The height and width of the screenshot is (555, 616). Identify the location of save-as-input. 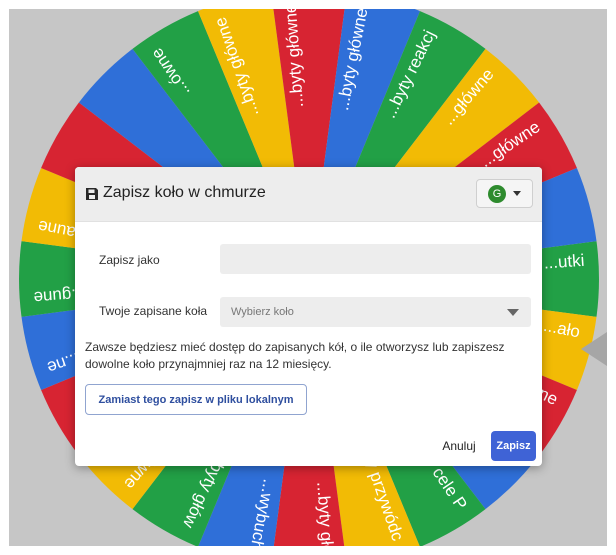
(375, 259).